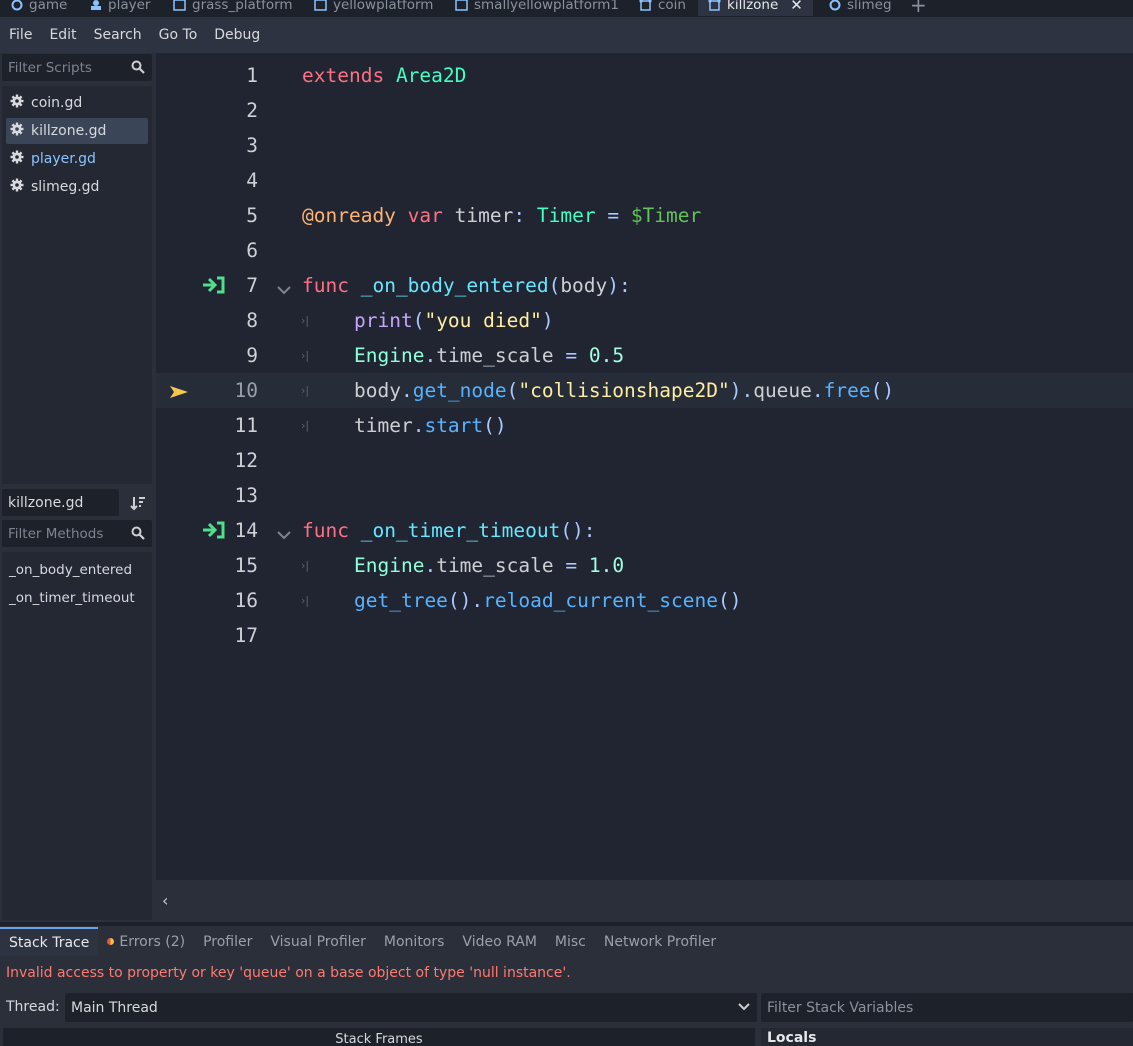  What do you see at coordinates (178, 35) in the screenshot?
I see `menu-goto: Go To` at bounding box center [178, 35].